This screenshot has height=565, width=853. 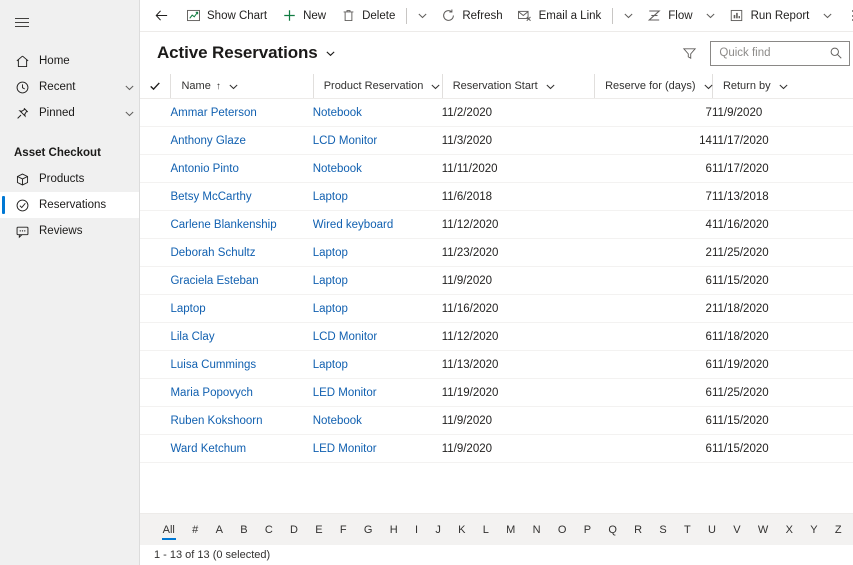 What do you see at coordinates (337, 421) in the screenshot?
I see `product-link: Notebook` at bounding box center [337, 421].